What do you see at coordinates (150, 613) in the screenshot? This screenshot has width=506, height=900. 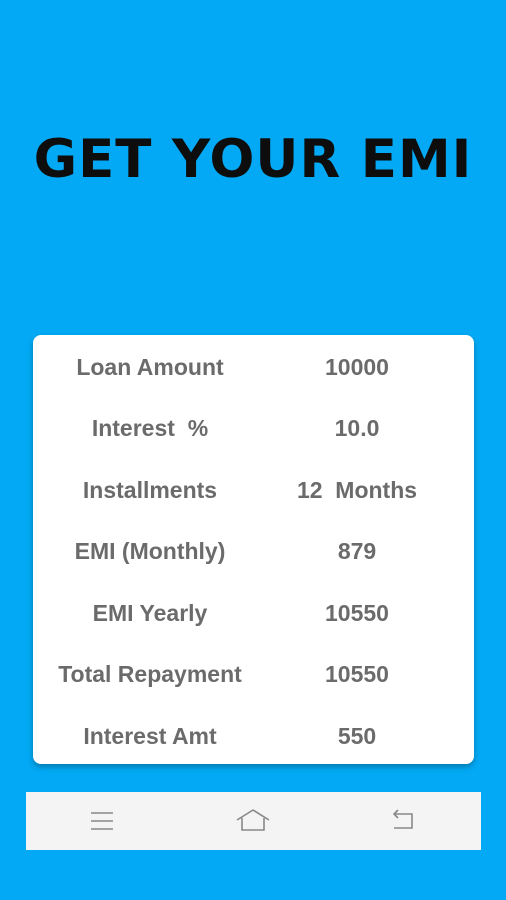 I see `emi-yearly-label: EMI Yearly` at bounding box center [150, 613].